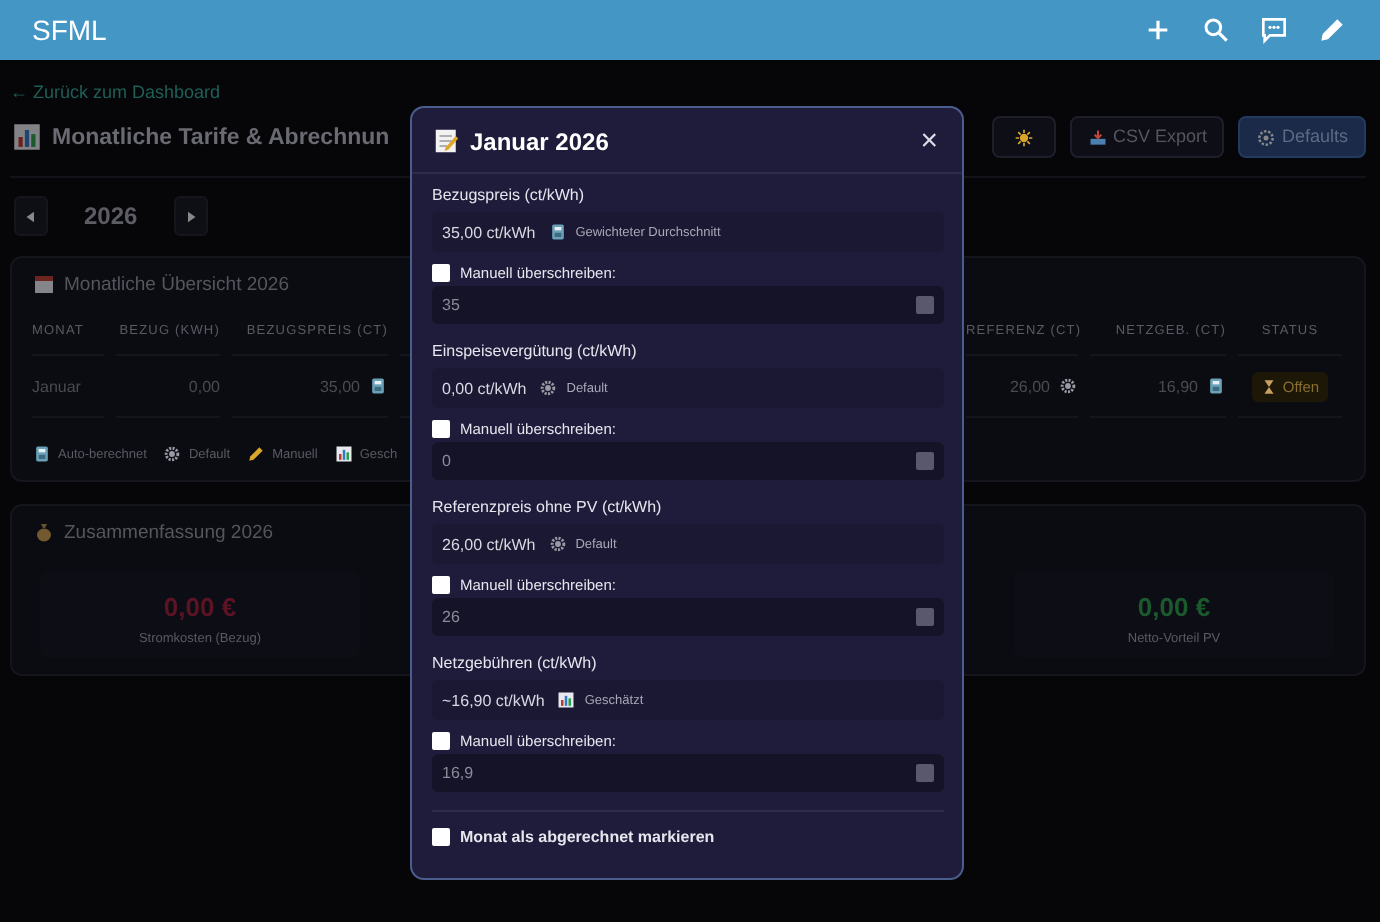 Image resolution: width=1380 pixels, height=922 pixels. Describe the element at coordinates (535, 351) in the screenshot. I see `field-label: Einspeisevergütung (ct/kWh)` at that location.